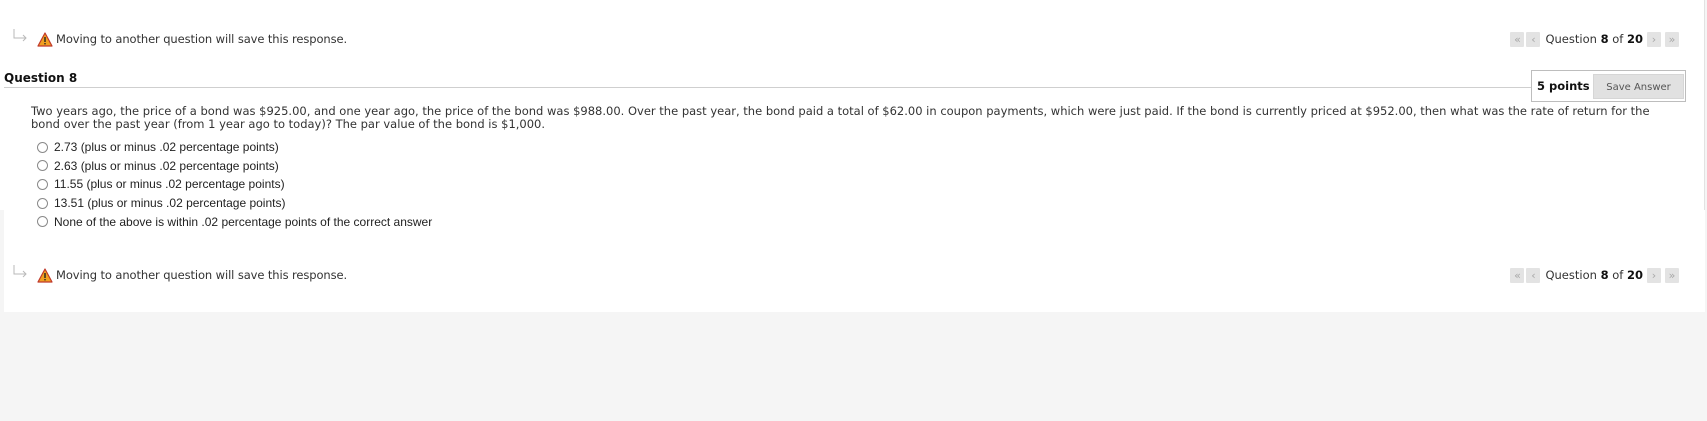 Image resolution: width=1707 pixels, height=421 pixels. I want to click on points-box: 5 points Save Answer, so click(1608, 86).